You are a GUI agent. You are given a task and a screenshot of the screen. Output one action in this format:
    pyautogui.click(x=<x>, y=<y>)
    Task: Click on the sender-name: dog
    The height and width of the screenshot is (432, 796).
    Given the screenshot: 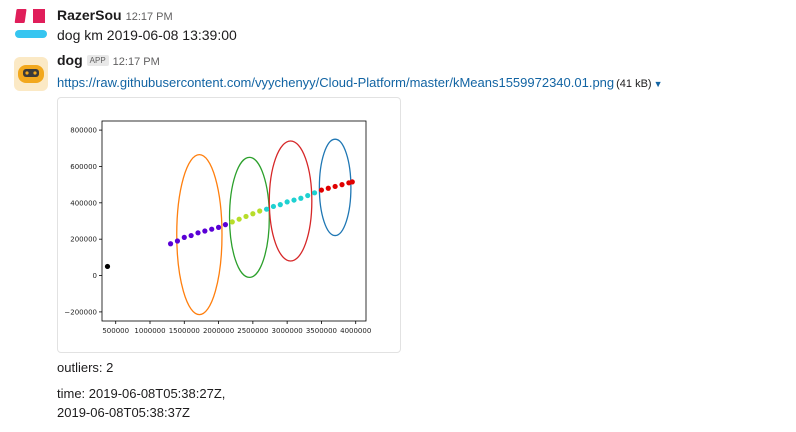 What is the action you would take?
    pyautogui.click(x=70, y=60)
    